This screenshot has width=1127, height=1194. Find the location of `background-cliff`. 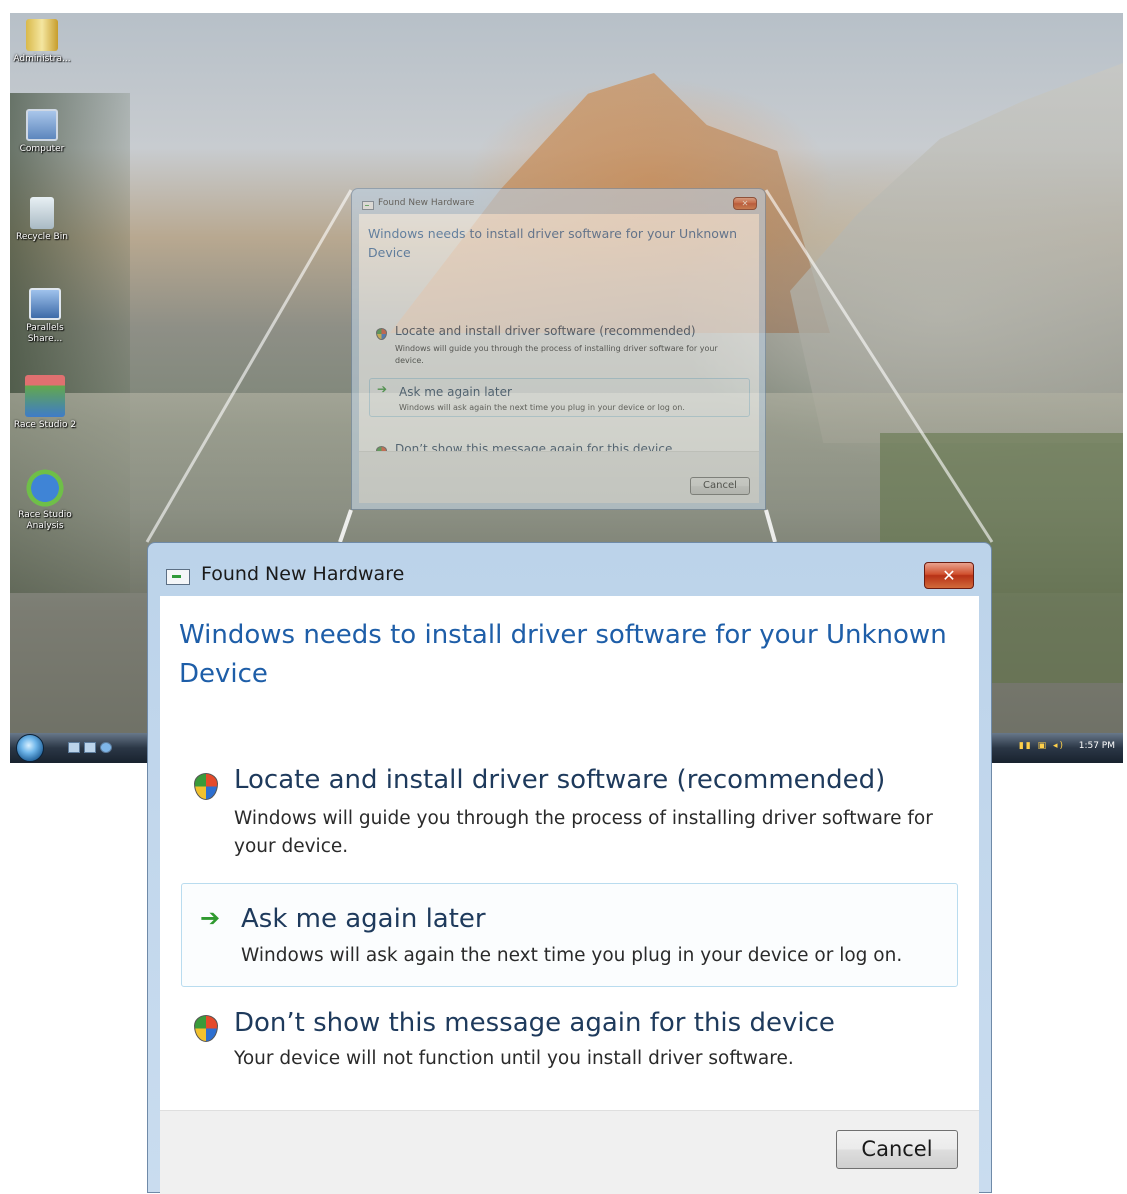

background-cliff is located at coordinates (956, 253).